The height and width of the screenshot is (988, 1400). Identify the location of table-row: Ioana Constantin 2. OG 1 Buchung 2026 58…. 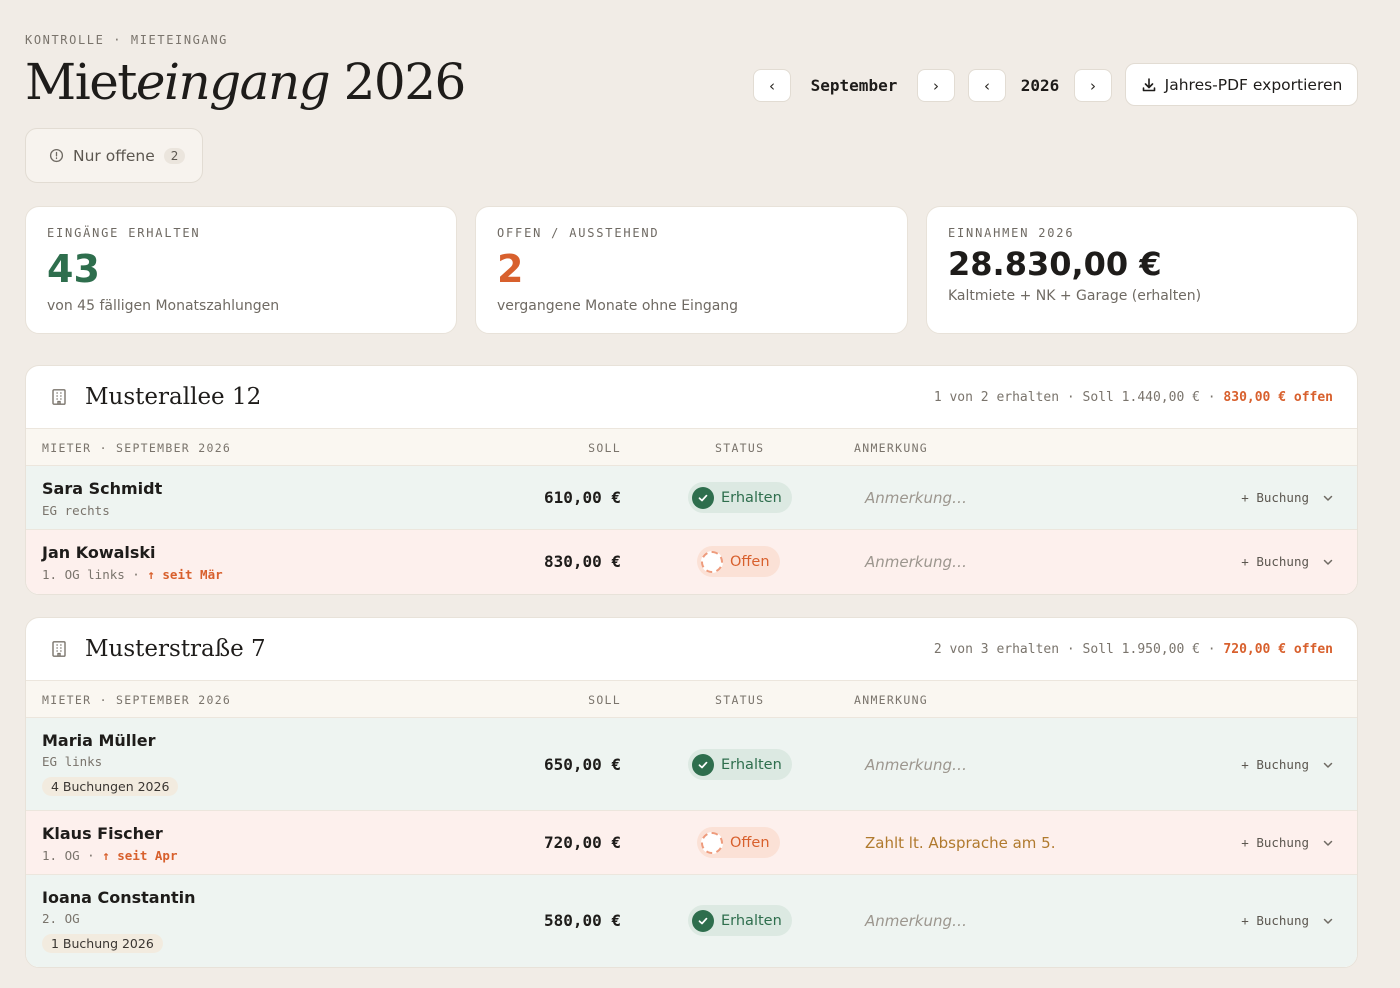
(691, 921).